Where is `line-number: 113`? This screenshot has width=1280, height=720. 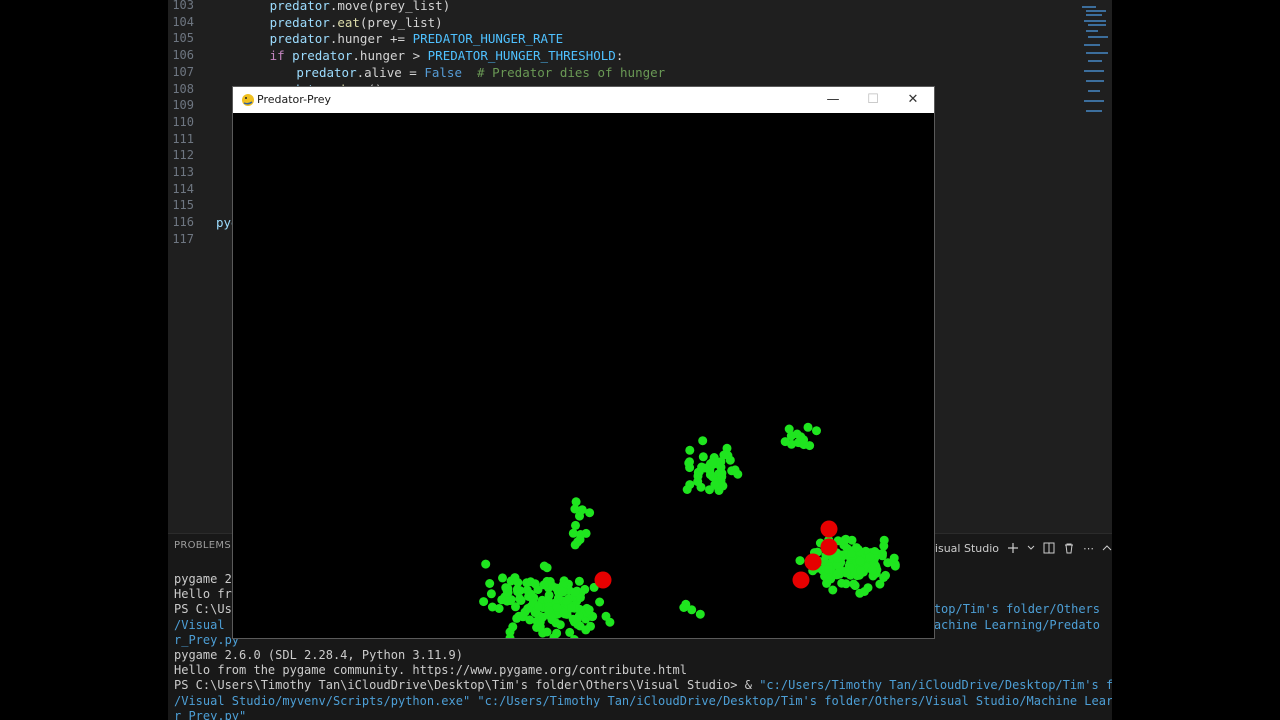
line-number: 113 is located at coordinates (183, 172).